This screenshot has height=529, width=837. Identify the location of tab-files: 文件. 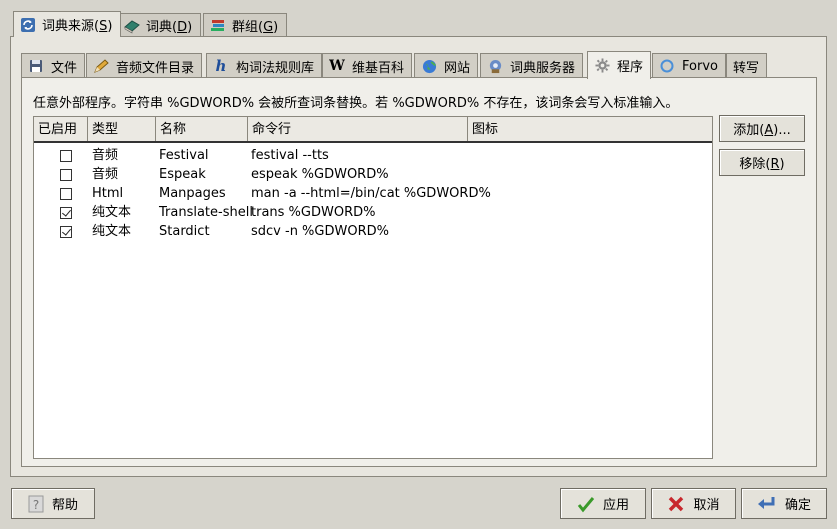
(53, 65).